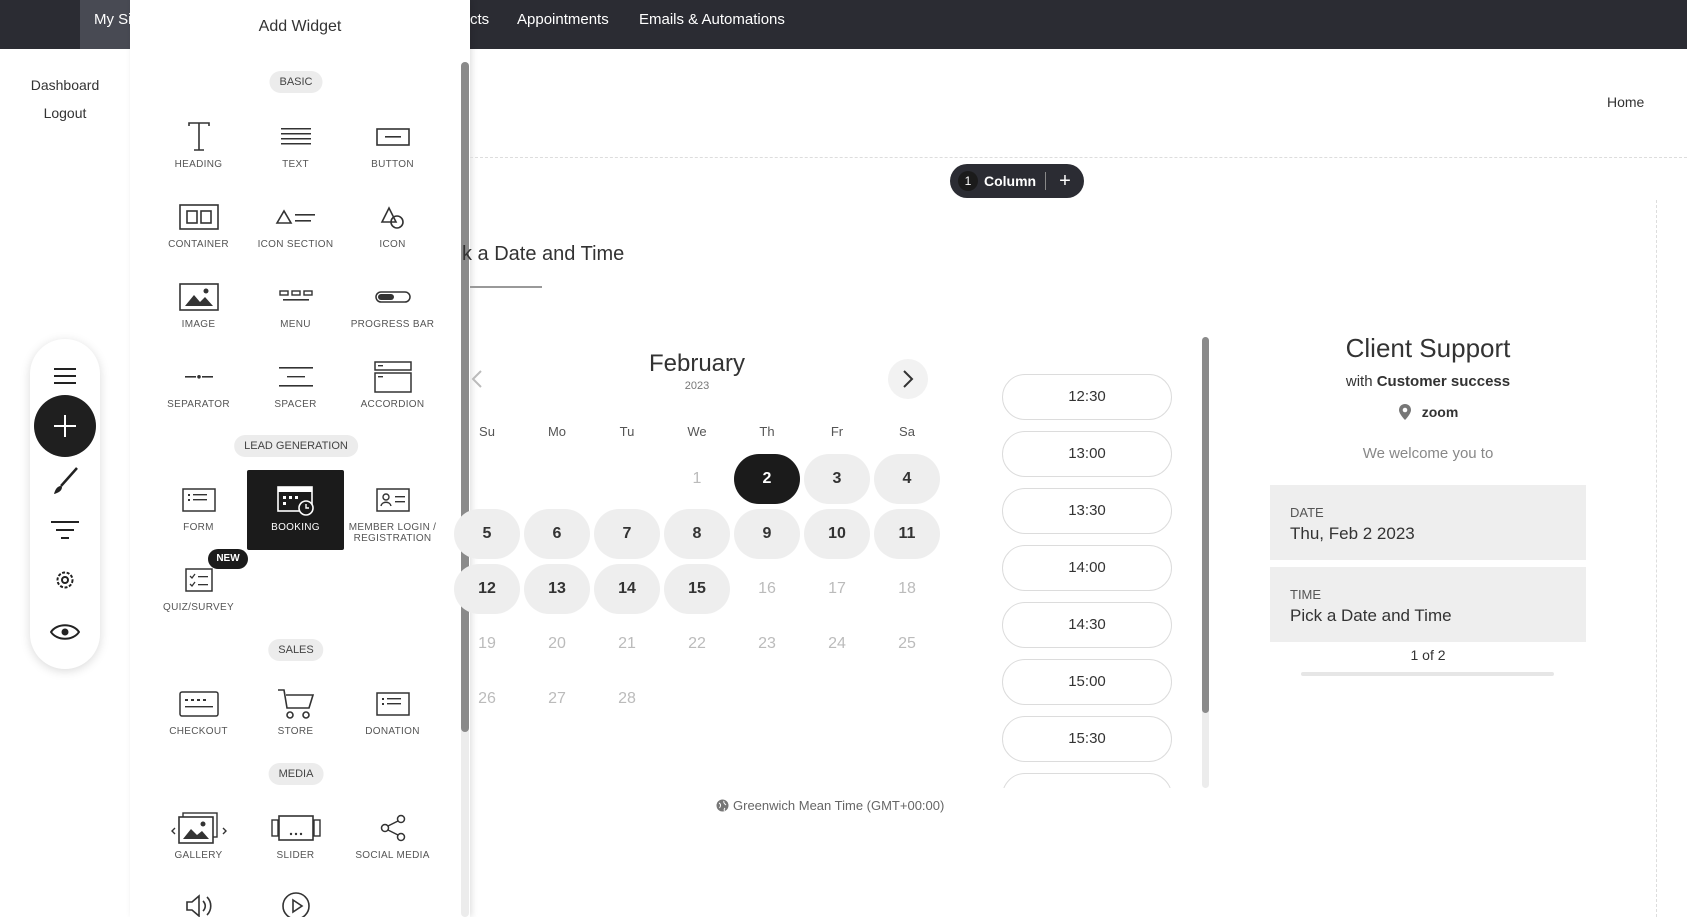  I want to click on settings-gear-icon, so click(65, 580).